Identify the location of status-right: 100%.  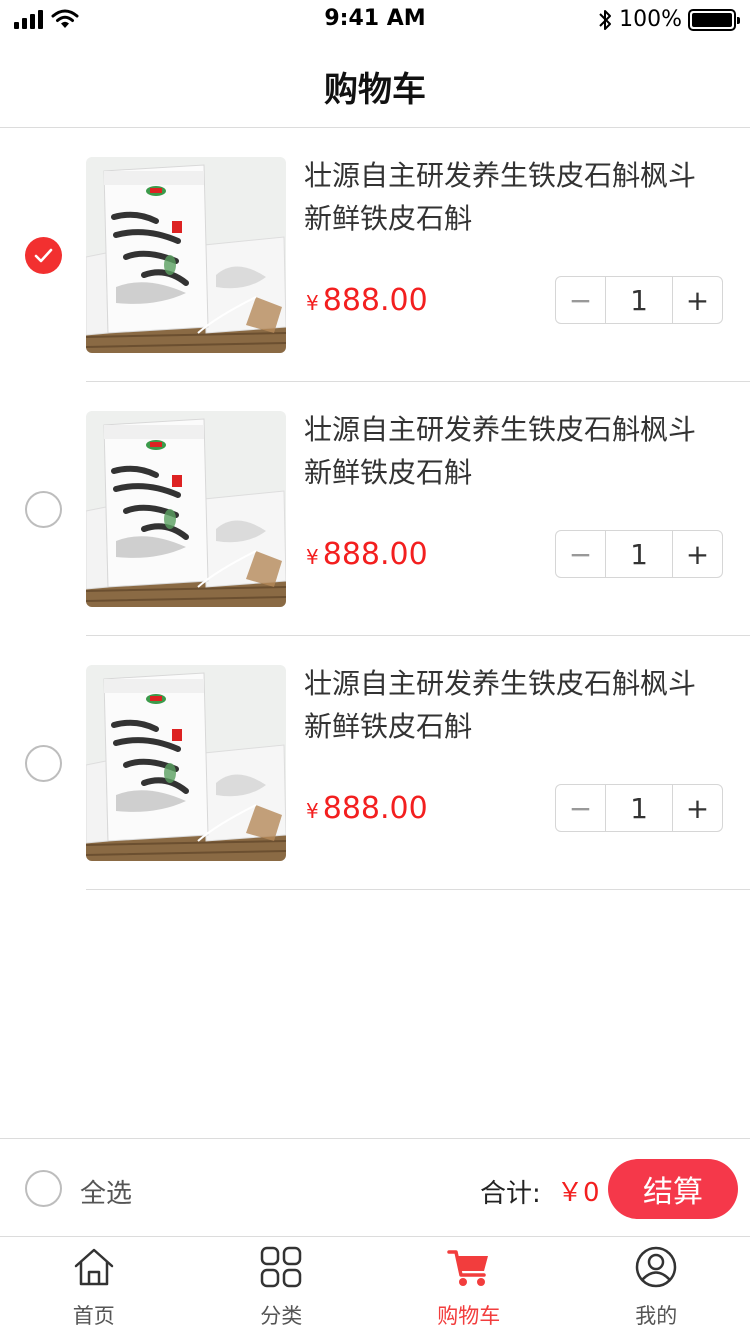
(668, 19).